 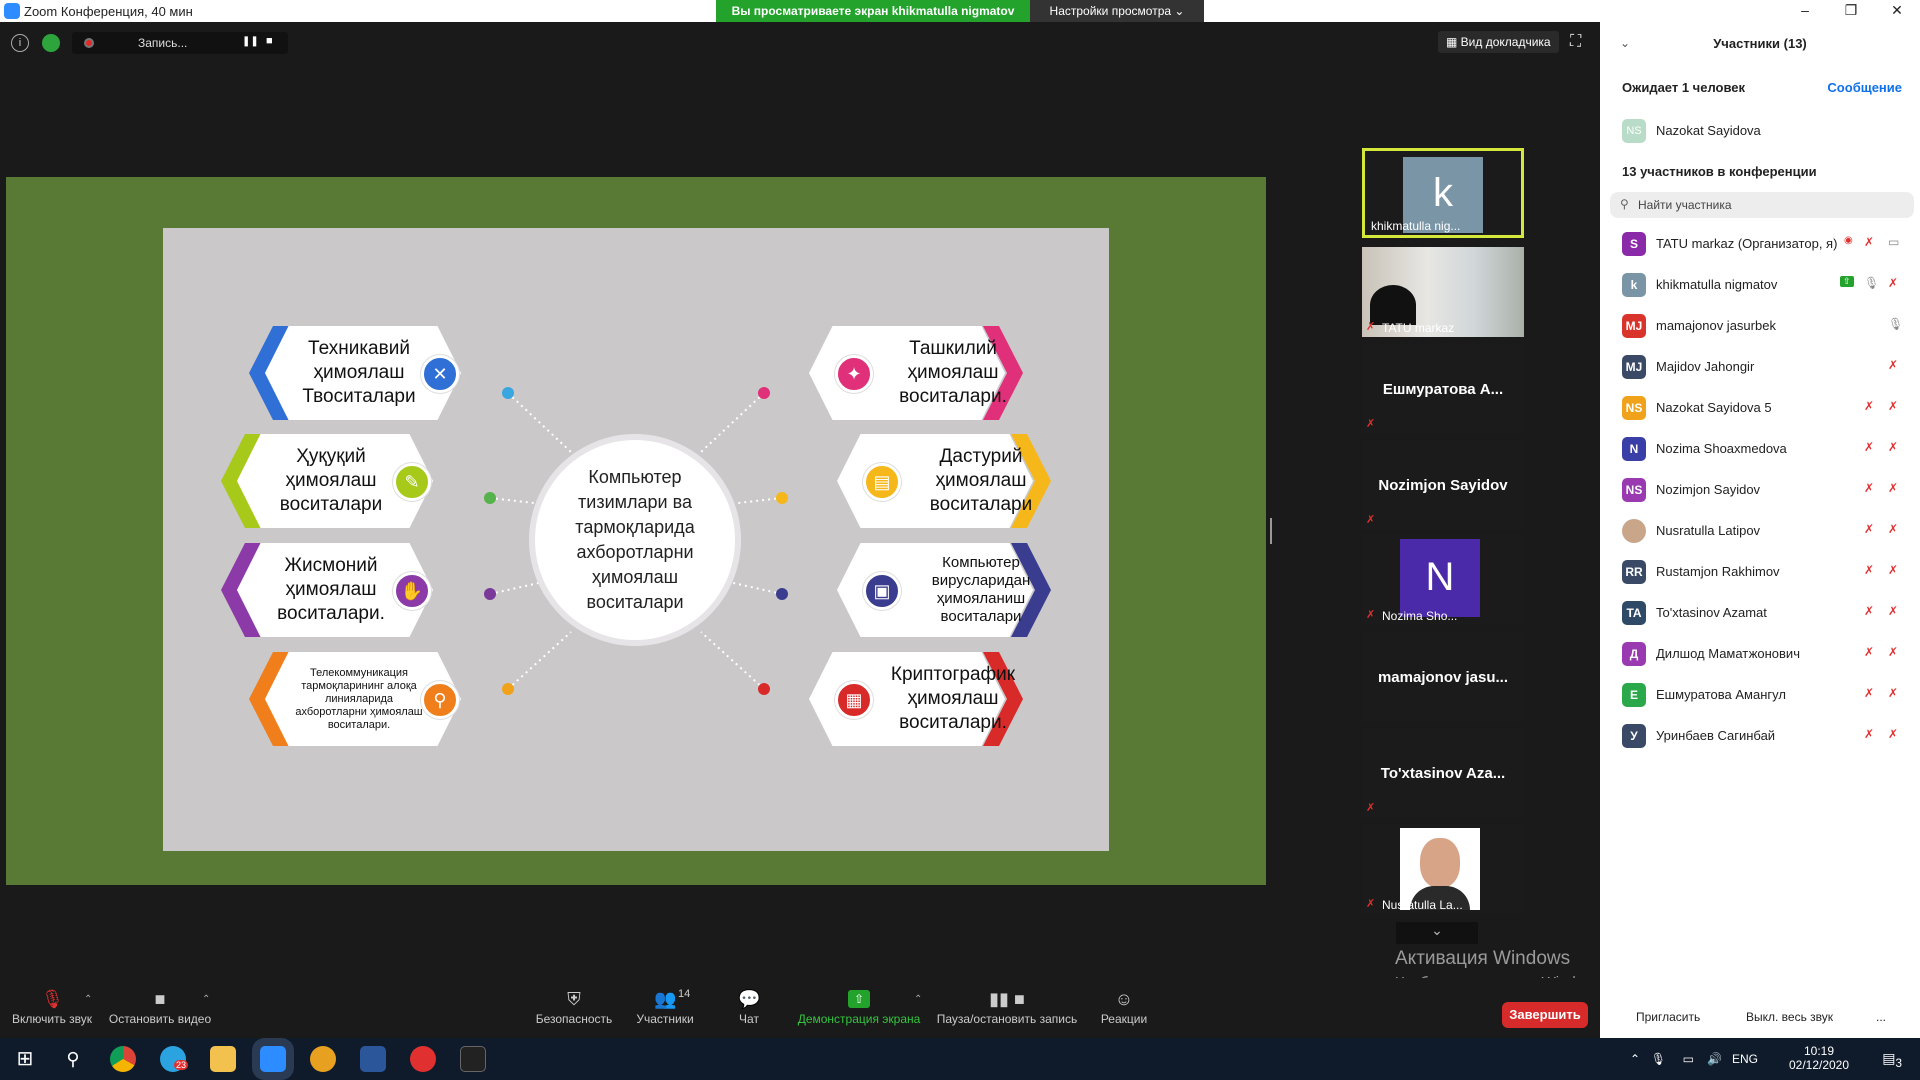 I want to click on zoom-app-icon, so click(x=12, y=11).